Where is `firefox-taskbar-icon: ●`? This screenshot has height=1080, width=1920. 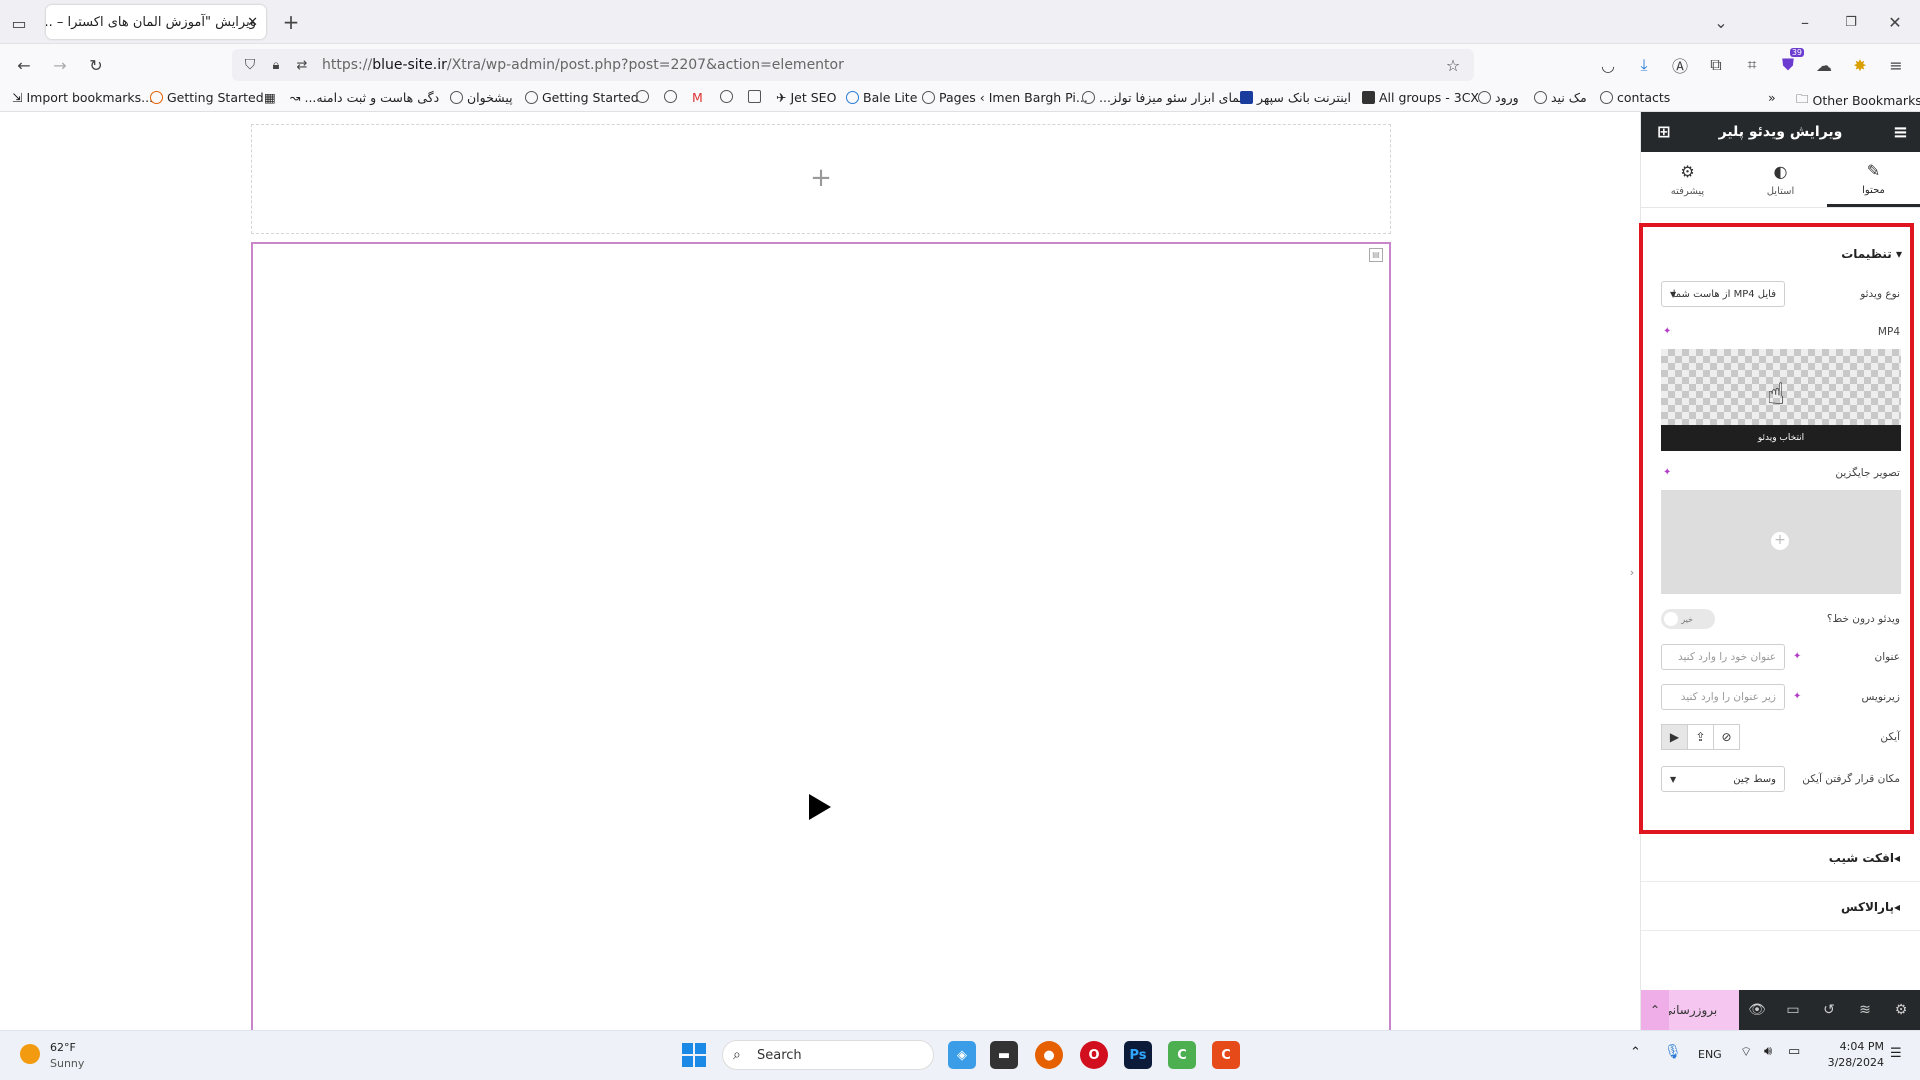 firefox-taskbar-icon: ● is located at coordinates (1049, 1055).